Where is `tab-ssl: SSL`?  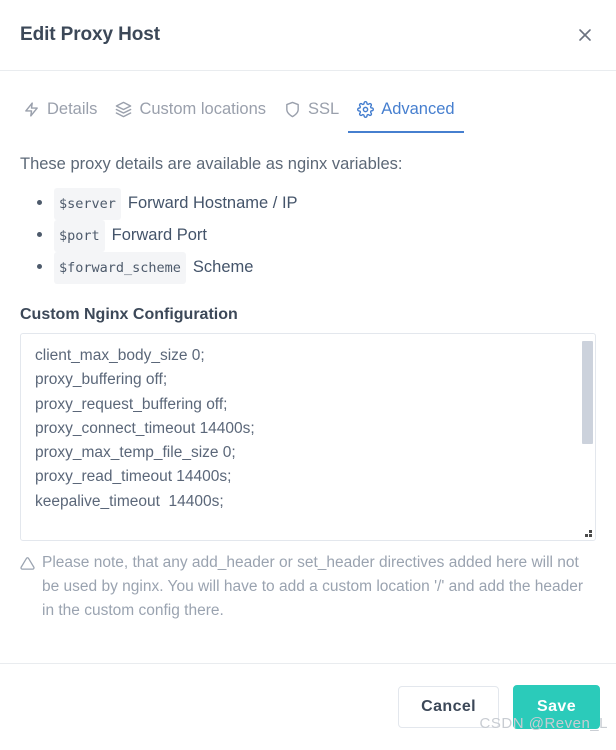 tab-ssl: SSL is located at coordinates (311, 116).